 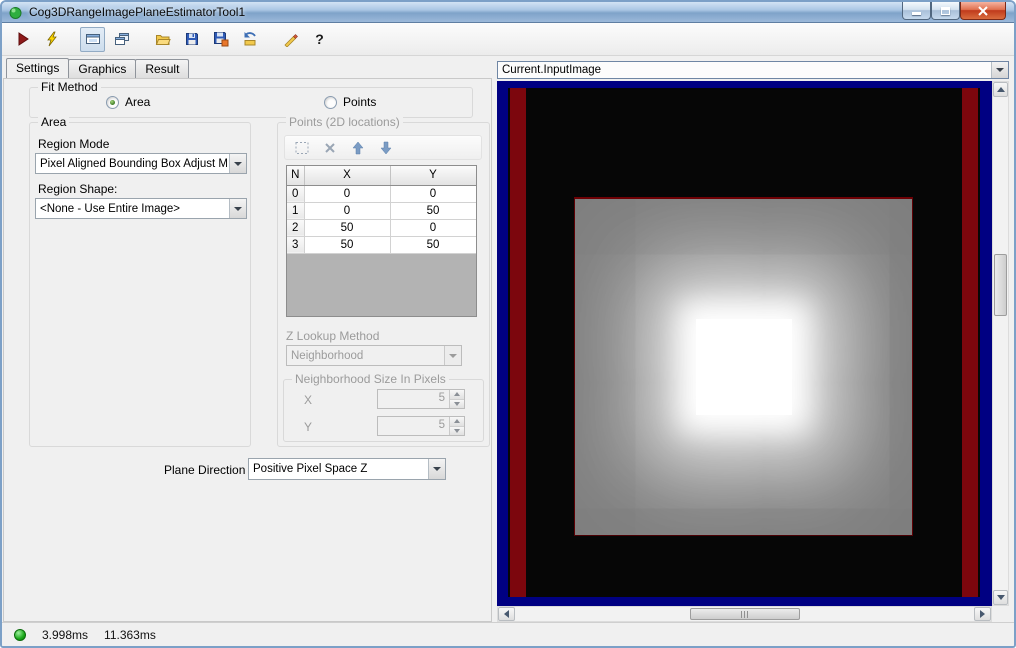 What do you see at coordinates (333, 336) in the screenshot?
I see `z-lookup-label: Z Lookup Method` at bounding box center [333, 336].